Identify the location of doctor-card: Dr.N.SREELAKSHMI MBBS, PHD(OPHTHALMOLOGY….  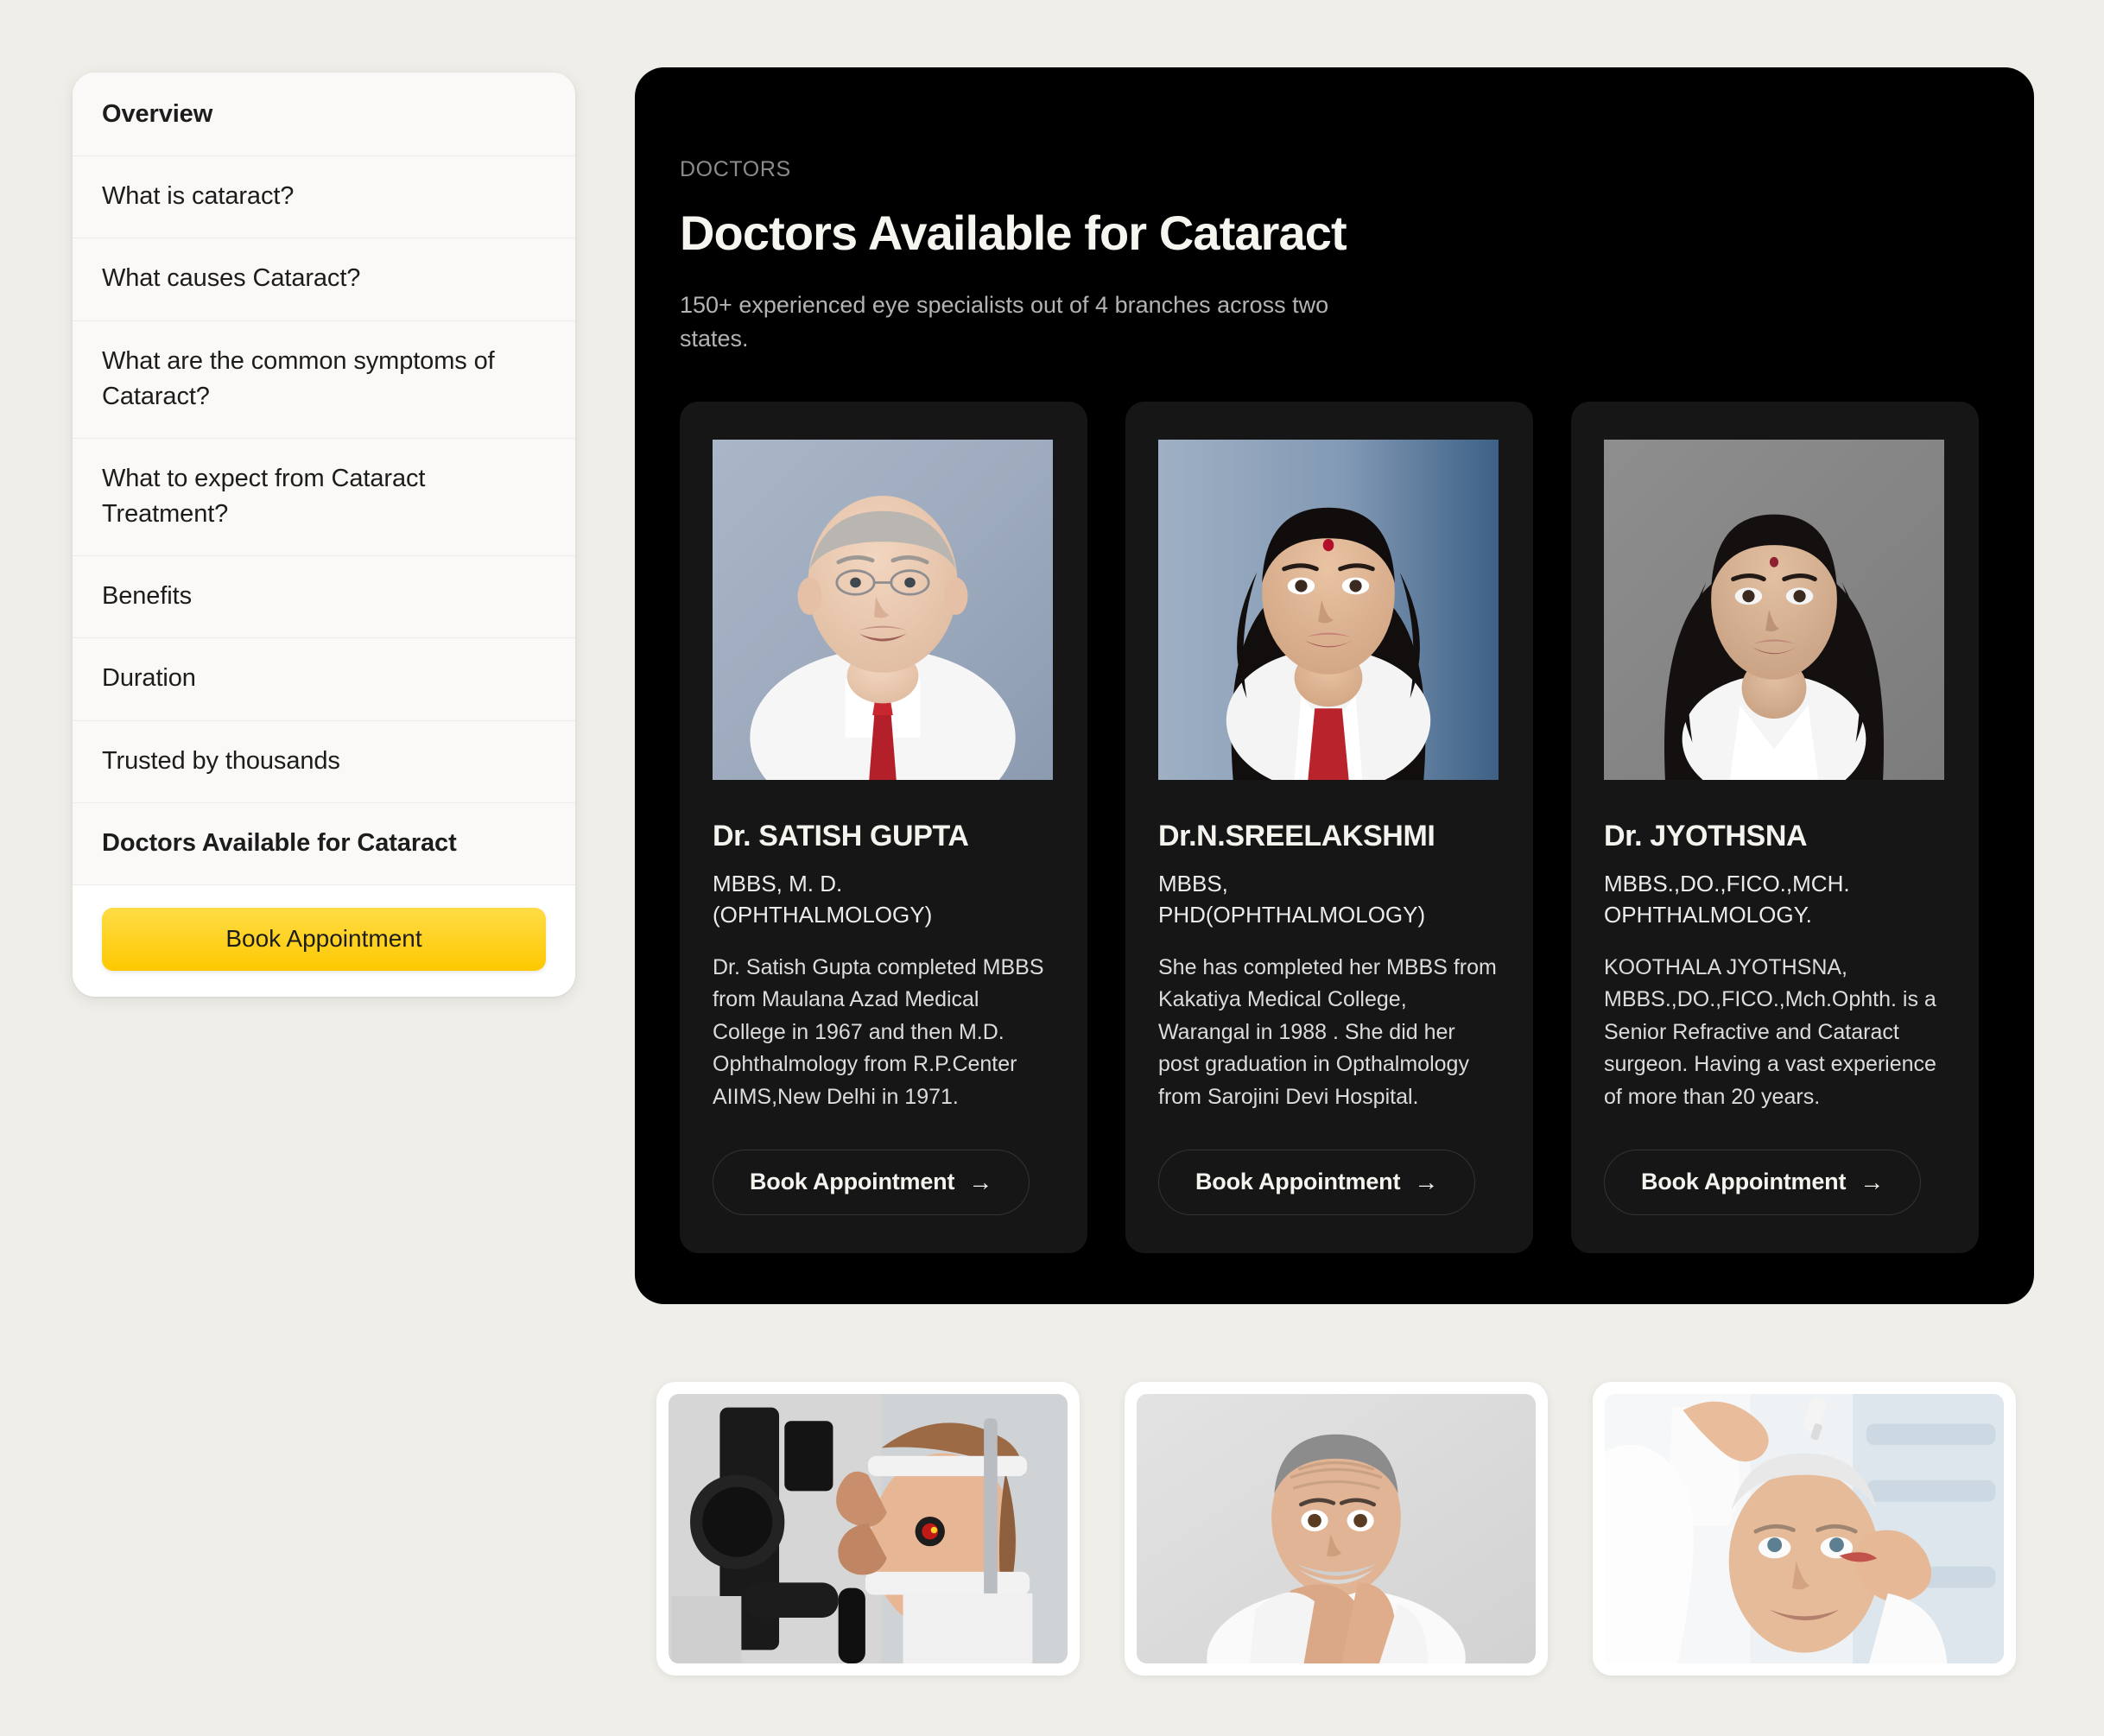
(1329, 827).